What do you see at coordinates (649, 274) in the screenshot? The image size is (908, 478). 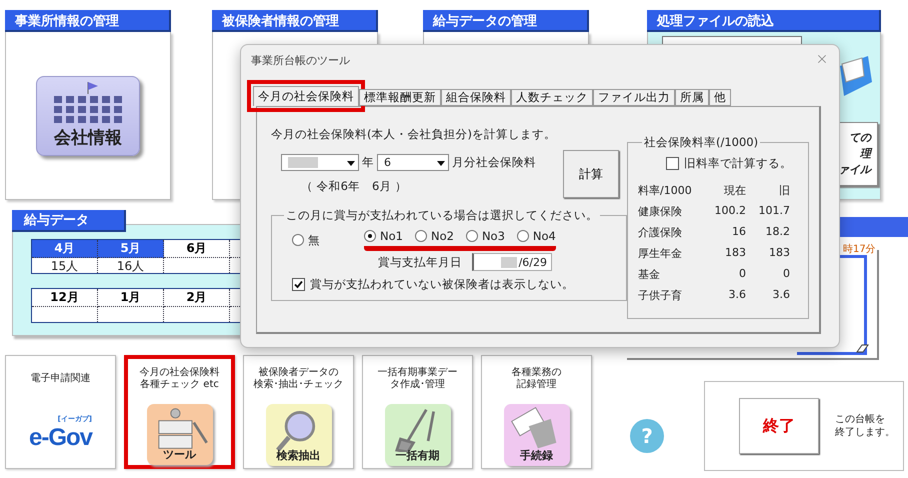 I see `table-cell-text: 基金` at bounding box center [649, 274].